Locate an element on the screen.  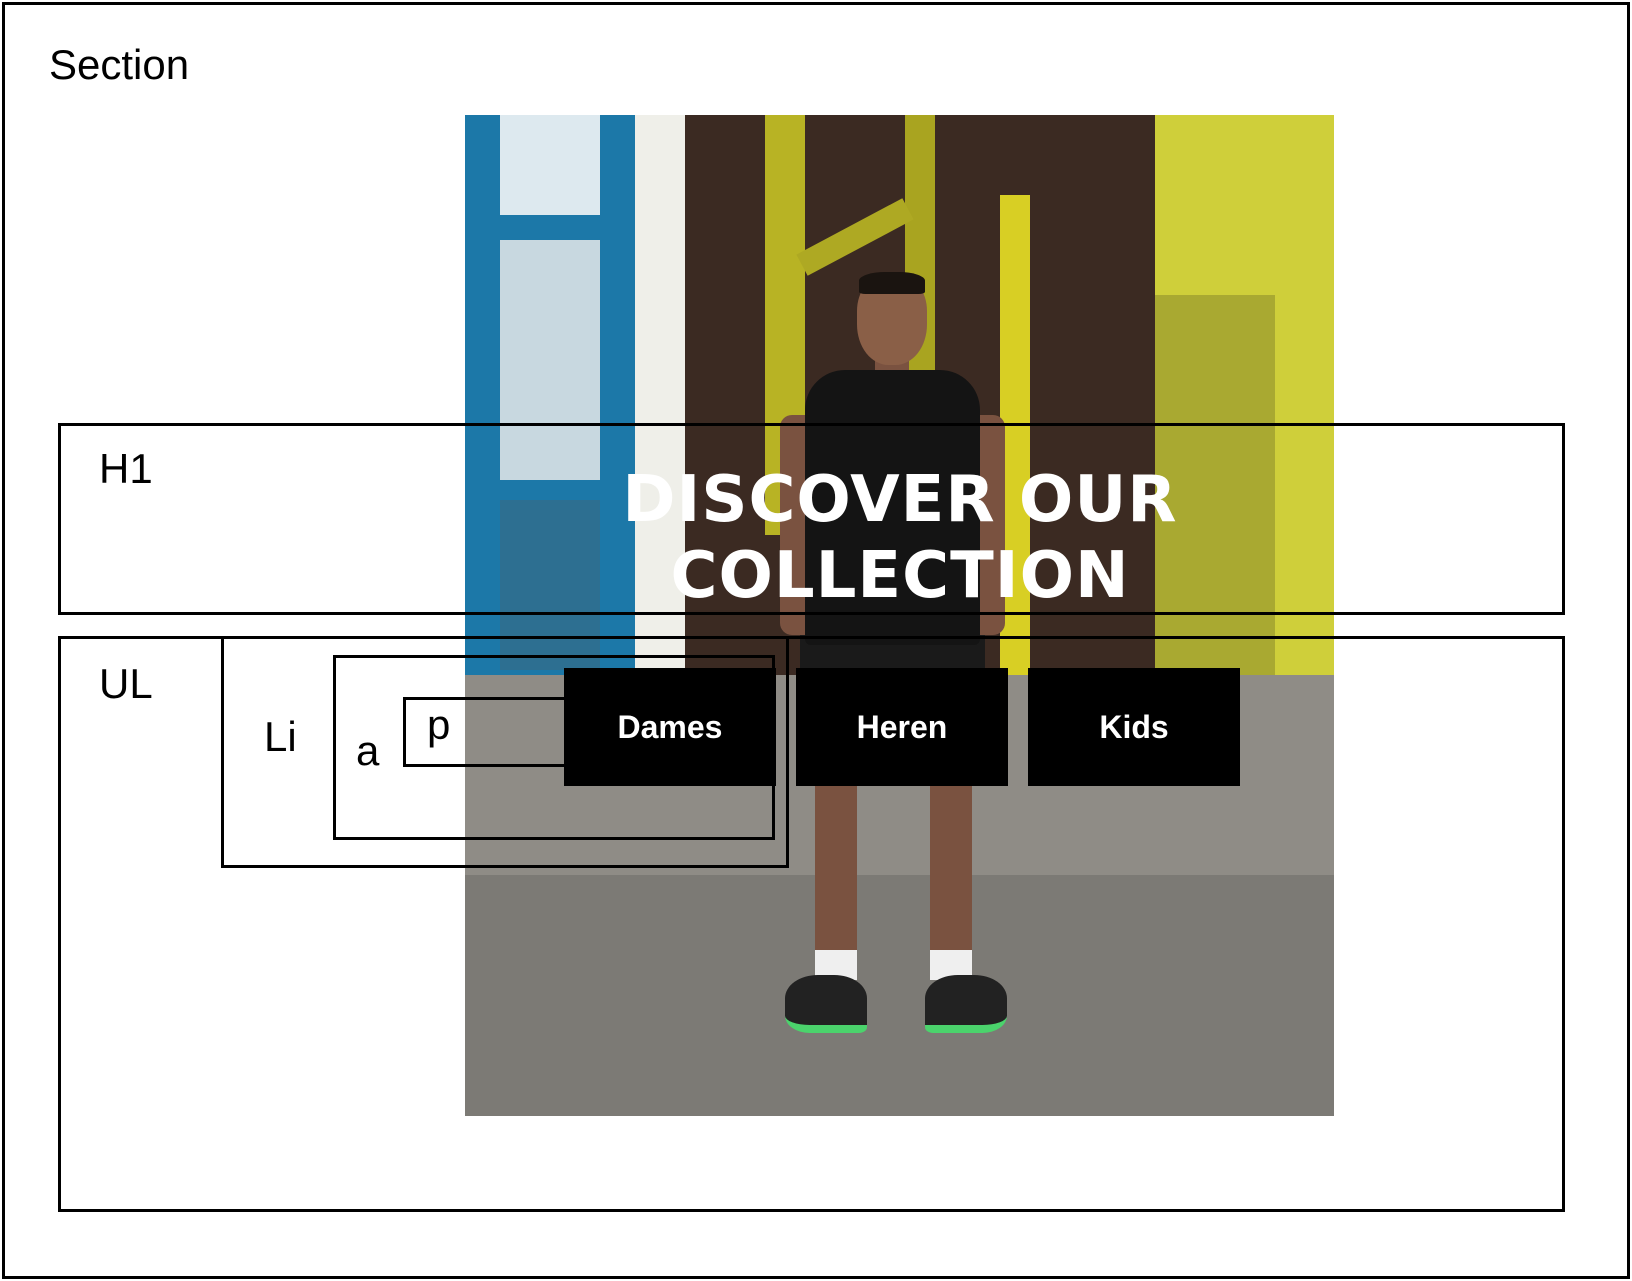
section-label: Section is located at coordinates (119, 64).